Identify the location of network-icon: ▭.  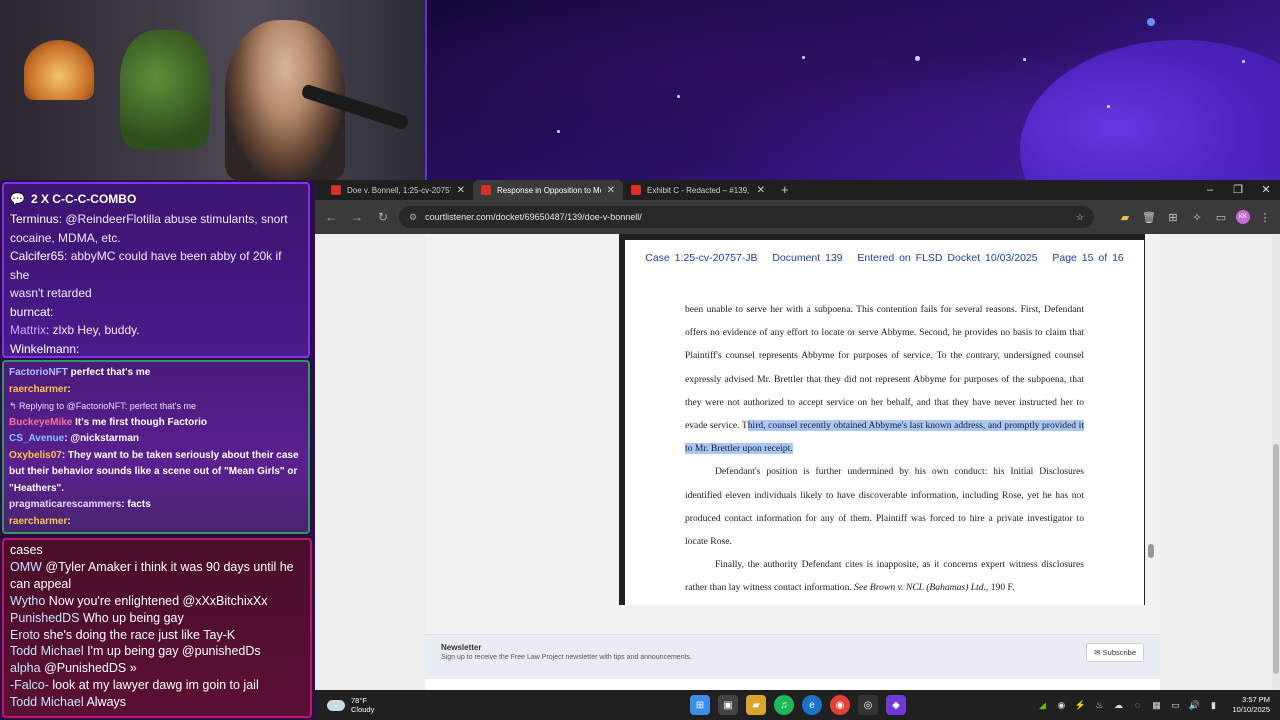
(1175, 705).